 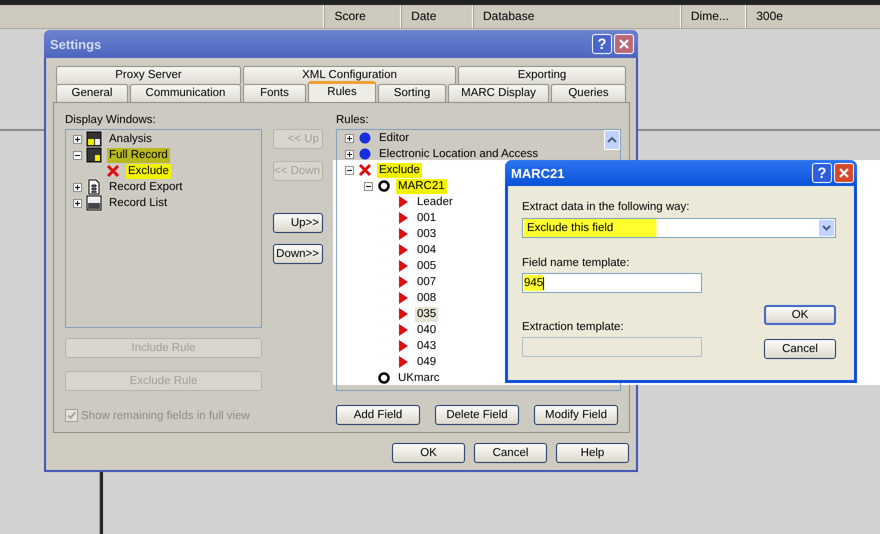 I want to click on tree-item: 040, so click(x=426, y=330).